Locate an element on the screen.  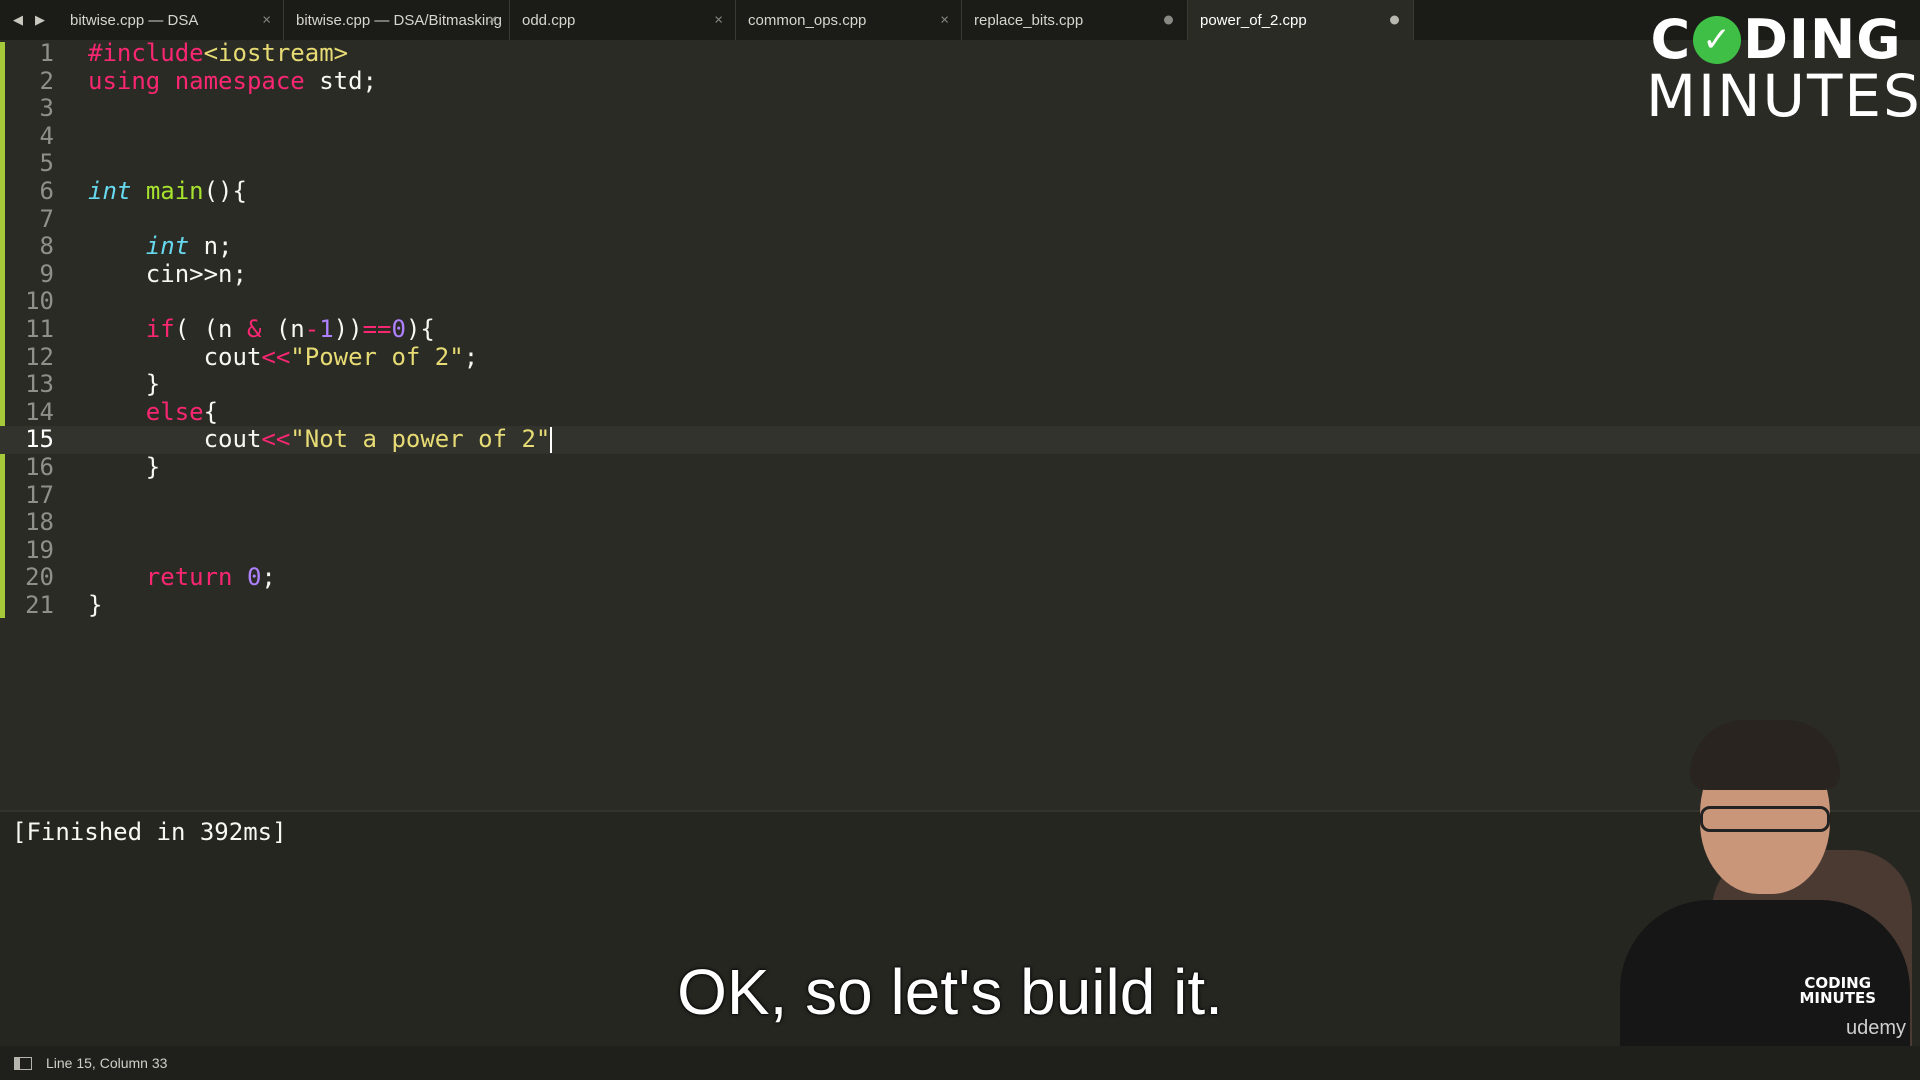
cursor-position: Line 15, Column 33 is located at coordinates (107, 1063).